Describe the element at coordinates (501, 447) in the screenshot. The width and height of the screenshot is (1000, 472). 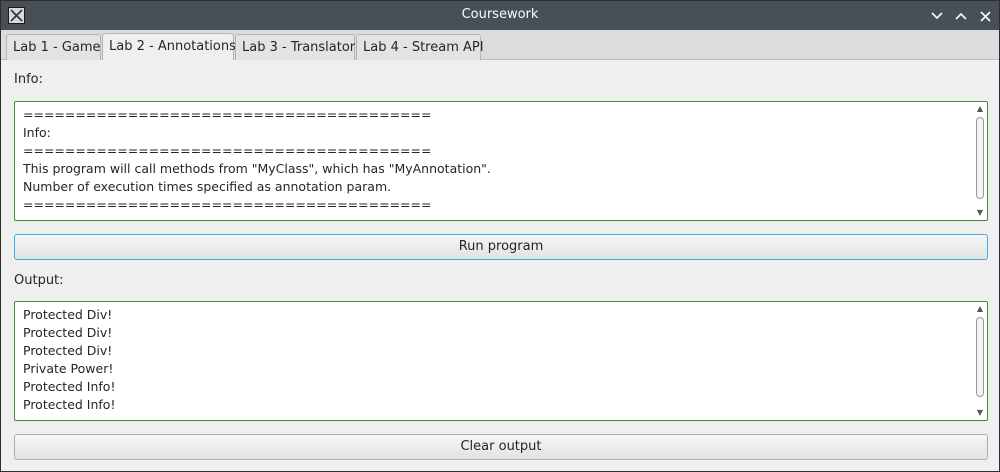
I see `clear-output-button: Clear output` at that location.